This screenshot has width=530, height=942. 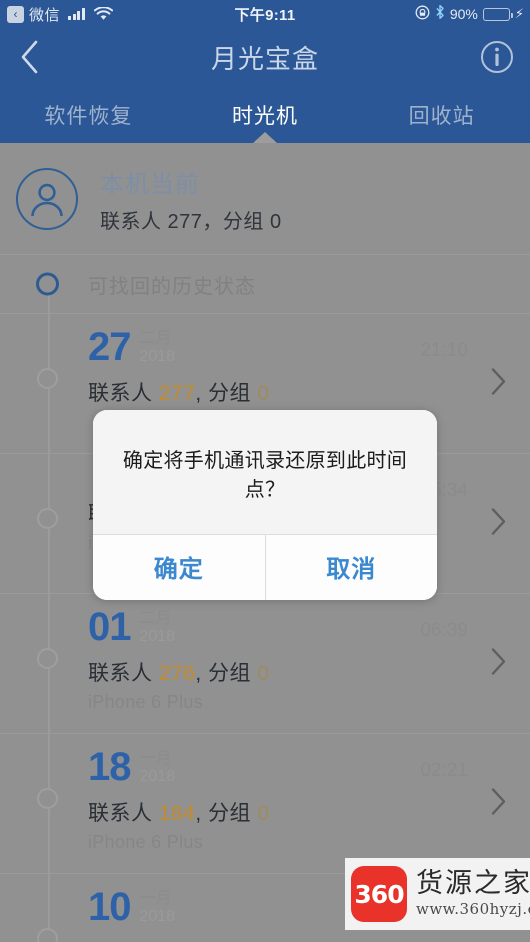 I want to click on watermark-text: 货源之家 www.360hyzj.com, so click(x=473, y=893).